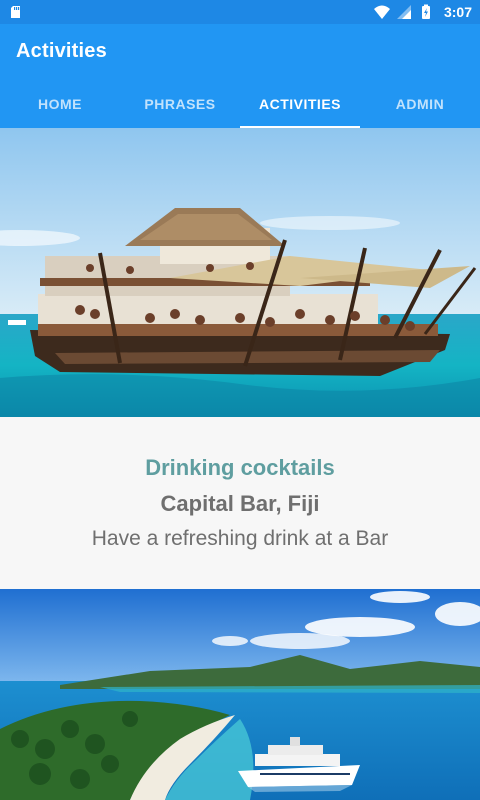  I want to click on status-time: 3:07, so click(457, 12).